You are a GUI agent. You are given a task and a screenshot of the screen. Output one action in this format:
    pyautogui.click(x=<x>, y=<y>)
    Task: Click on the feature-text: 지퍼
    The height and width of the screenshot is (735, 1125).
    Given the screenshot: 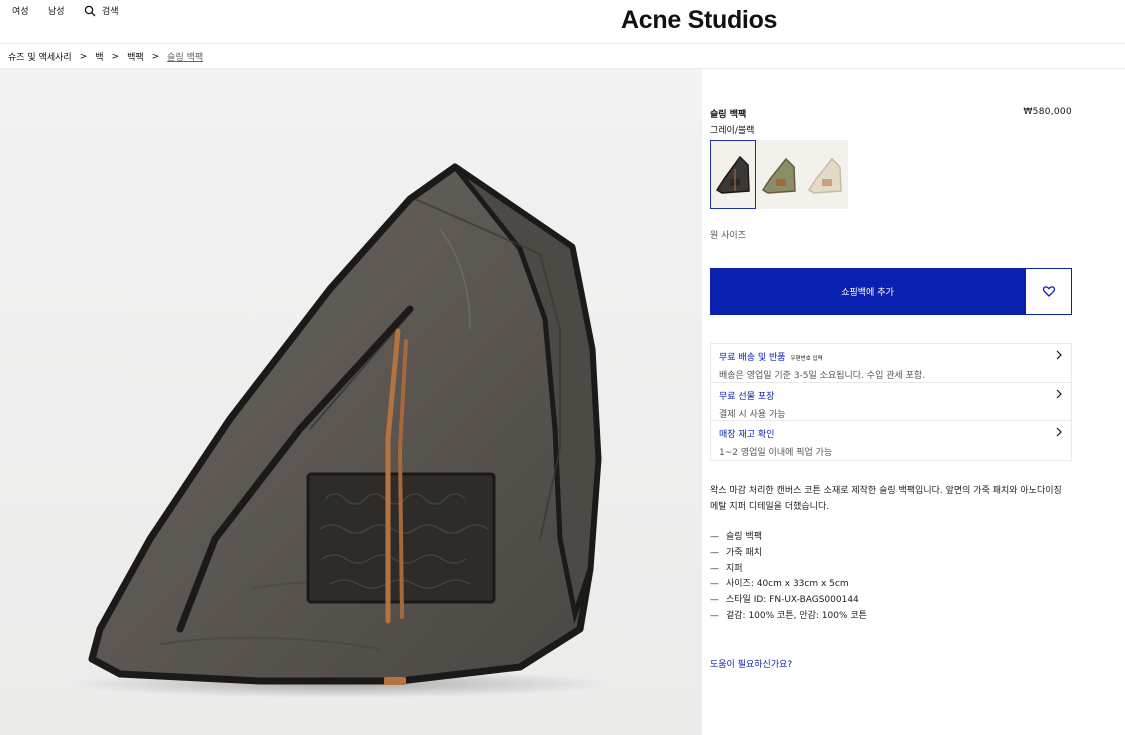 What is the action you would take?
    pyautogui.click(x=734, y=568)
    